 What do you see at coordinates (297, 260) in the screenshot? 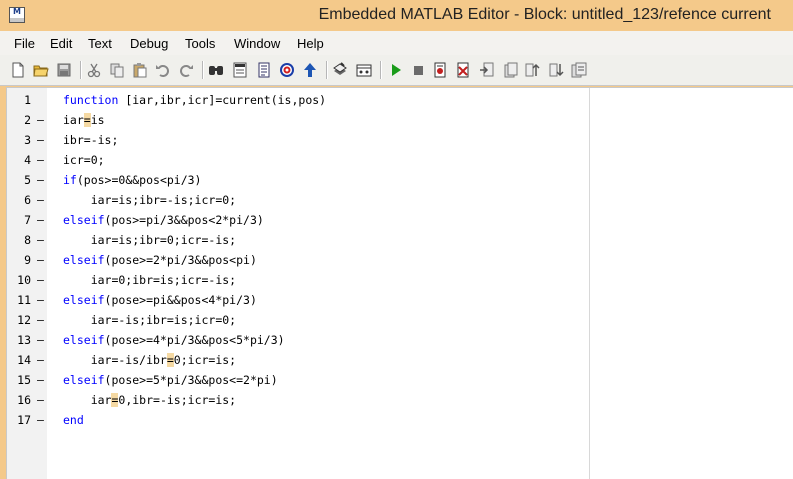
I see `code-line: 9– elseif(pose>=2*pi/3&&pos<pi)` at bounding box center [297, 260].